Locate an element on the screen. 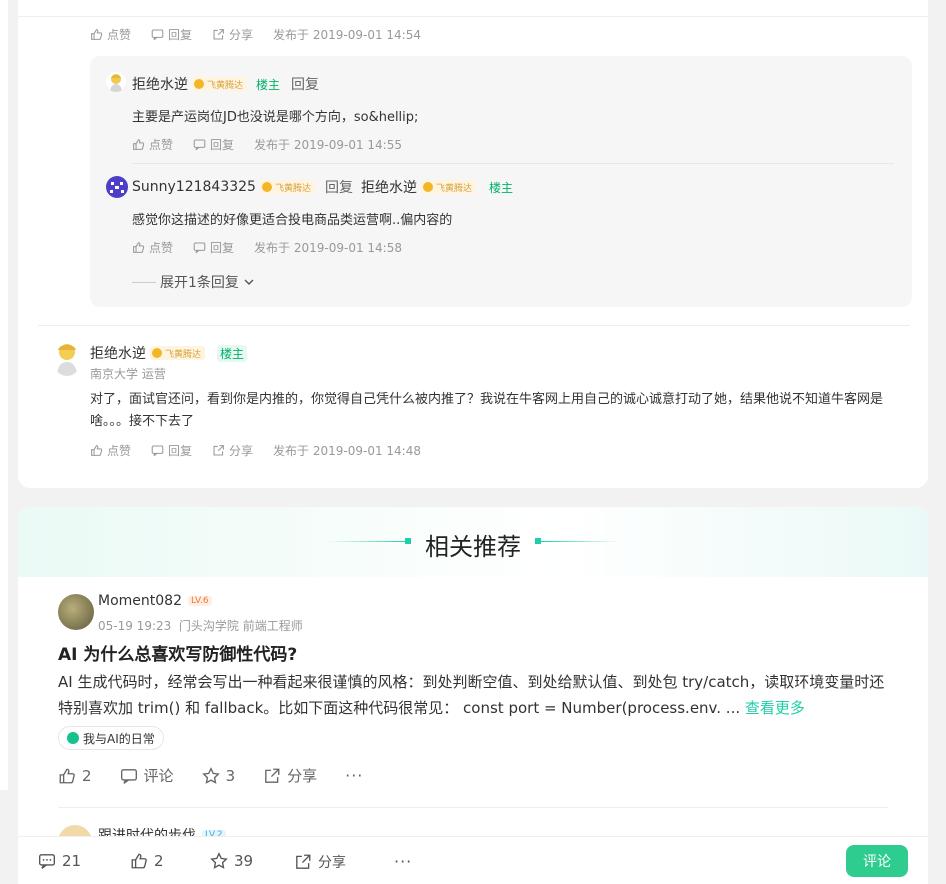 This screenshot has height=884, width=946. topic-tag: 我与AI的日常 is located at coordinates (111, 738).